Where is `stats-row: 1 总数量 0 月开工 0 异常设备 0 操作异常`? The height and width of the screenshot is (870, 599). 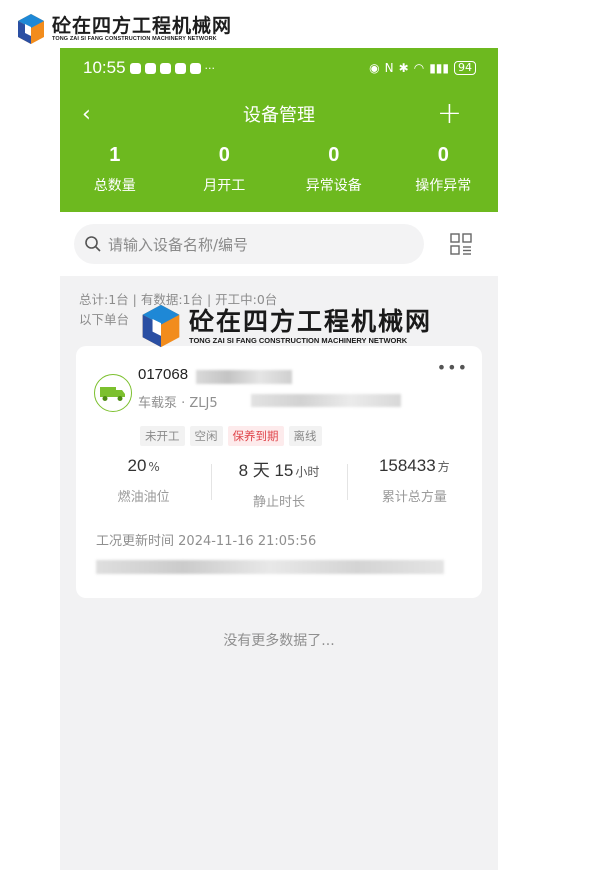 stats-row: 1 总数量 0 月开工 0 异常设备 0 操作异常 is located at coordinates (279, 176).